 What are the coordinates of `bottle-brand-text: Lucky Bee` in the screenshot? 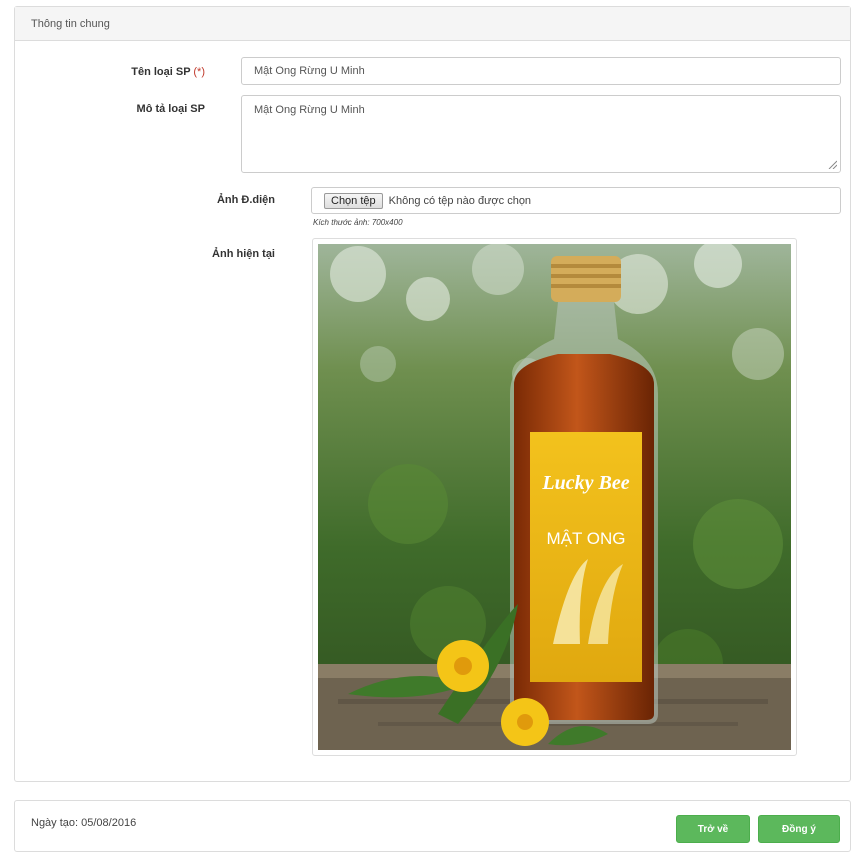 It's located at (585, 483).